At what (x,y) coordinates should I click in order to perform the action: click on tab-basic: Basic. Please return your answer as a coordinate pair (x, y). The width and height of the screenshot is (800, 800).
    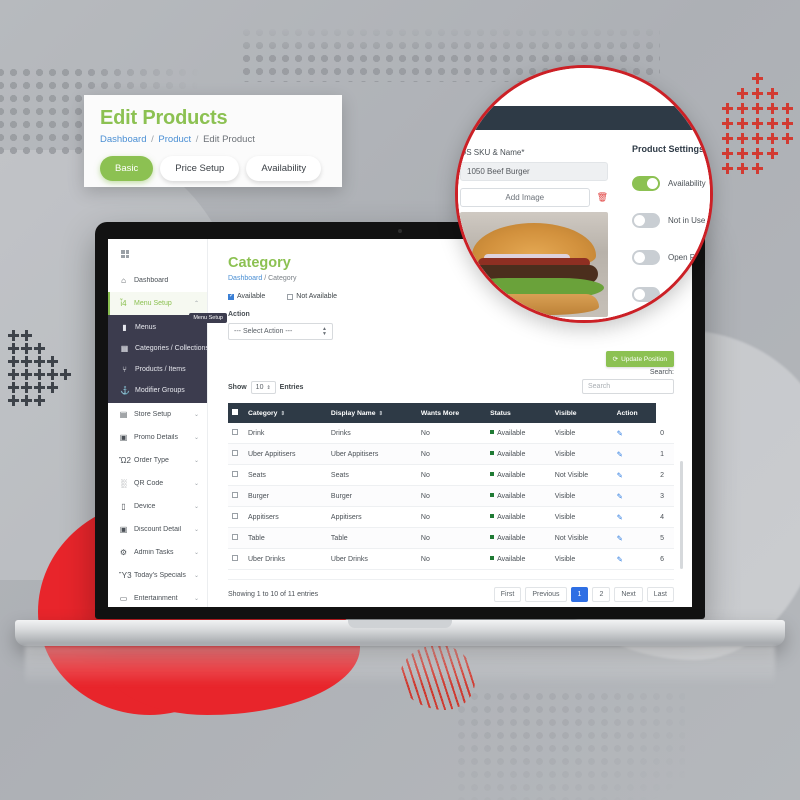
    Looking at the image, I should click on (127, 168).